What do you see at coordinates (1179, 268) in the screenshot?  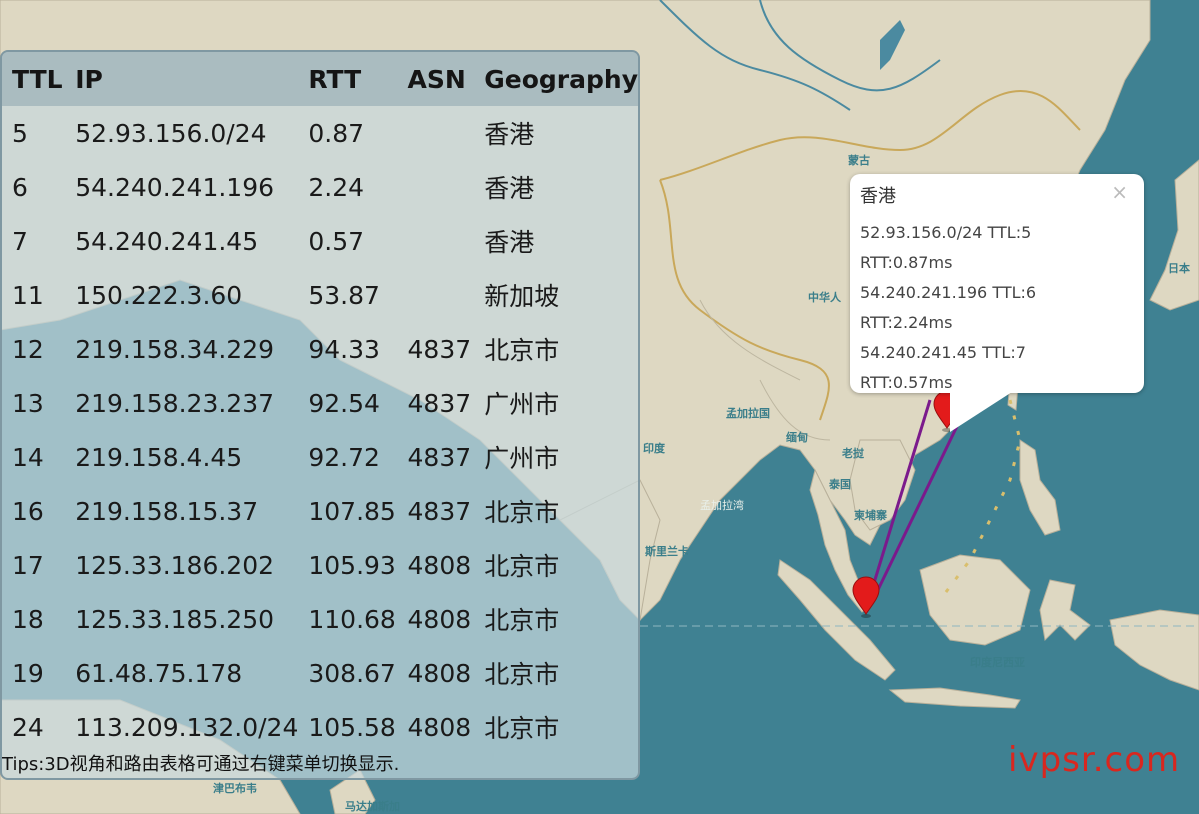 I see `map-label-japan: 日本` at bounding box center [1179, 268].